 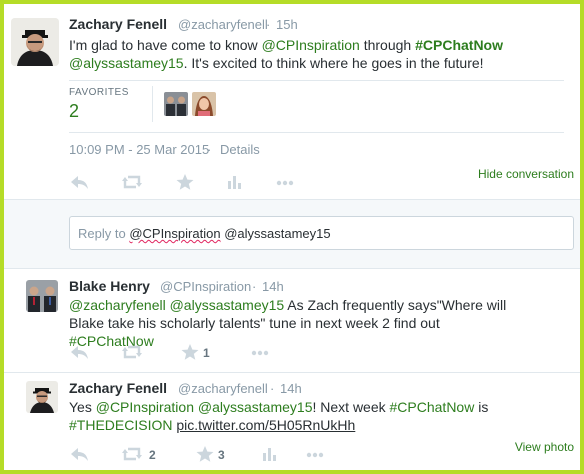 I want to click on view-photo-link: View photo, so click(x=544, y=447).